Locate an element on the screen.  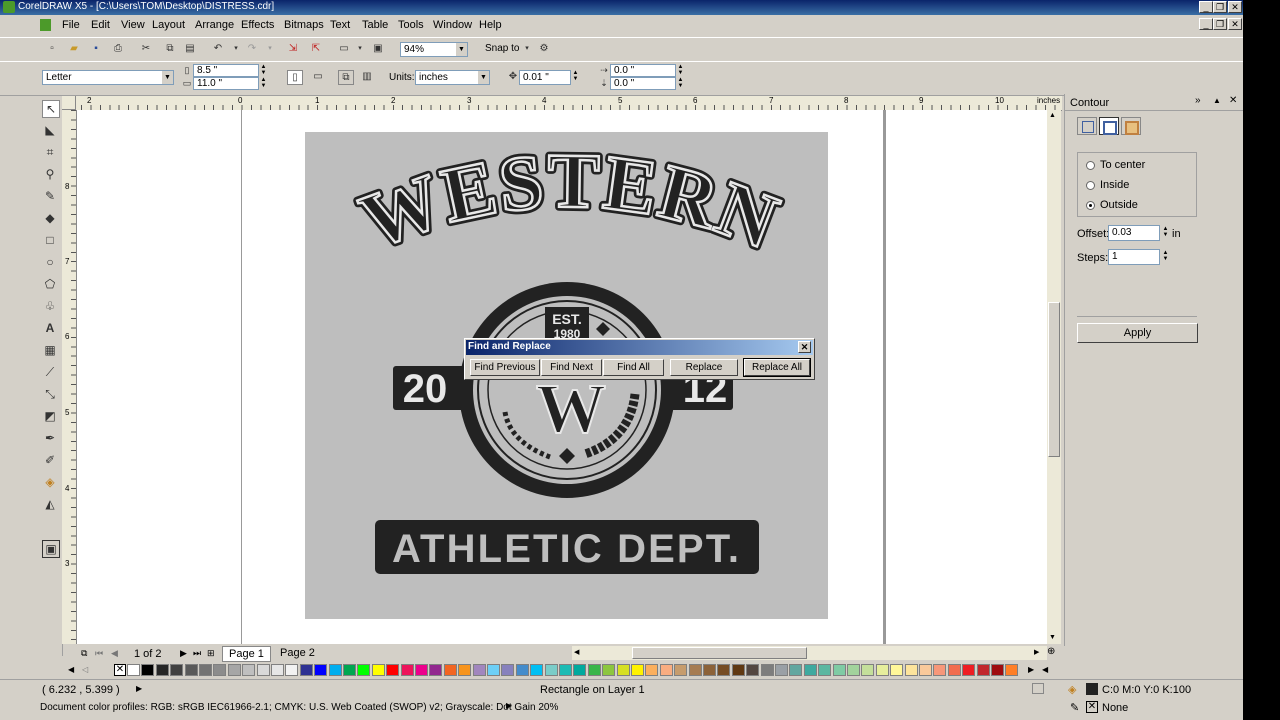
radio-inside is located at coordinates (1090, 185).